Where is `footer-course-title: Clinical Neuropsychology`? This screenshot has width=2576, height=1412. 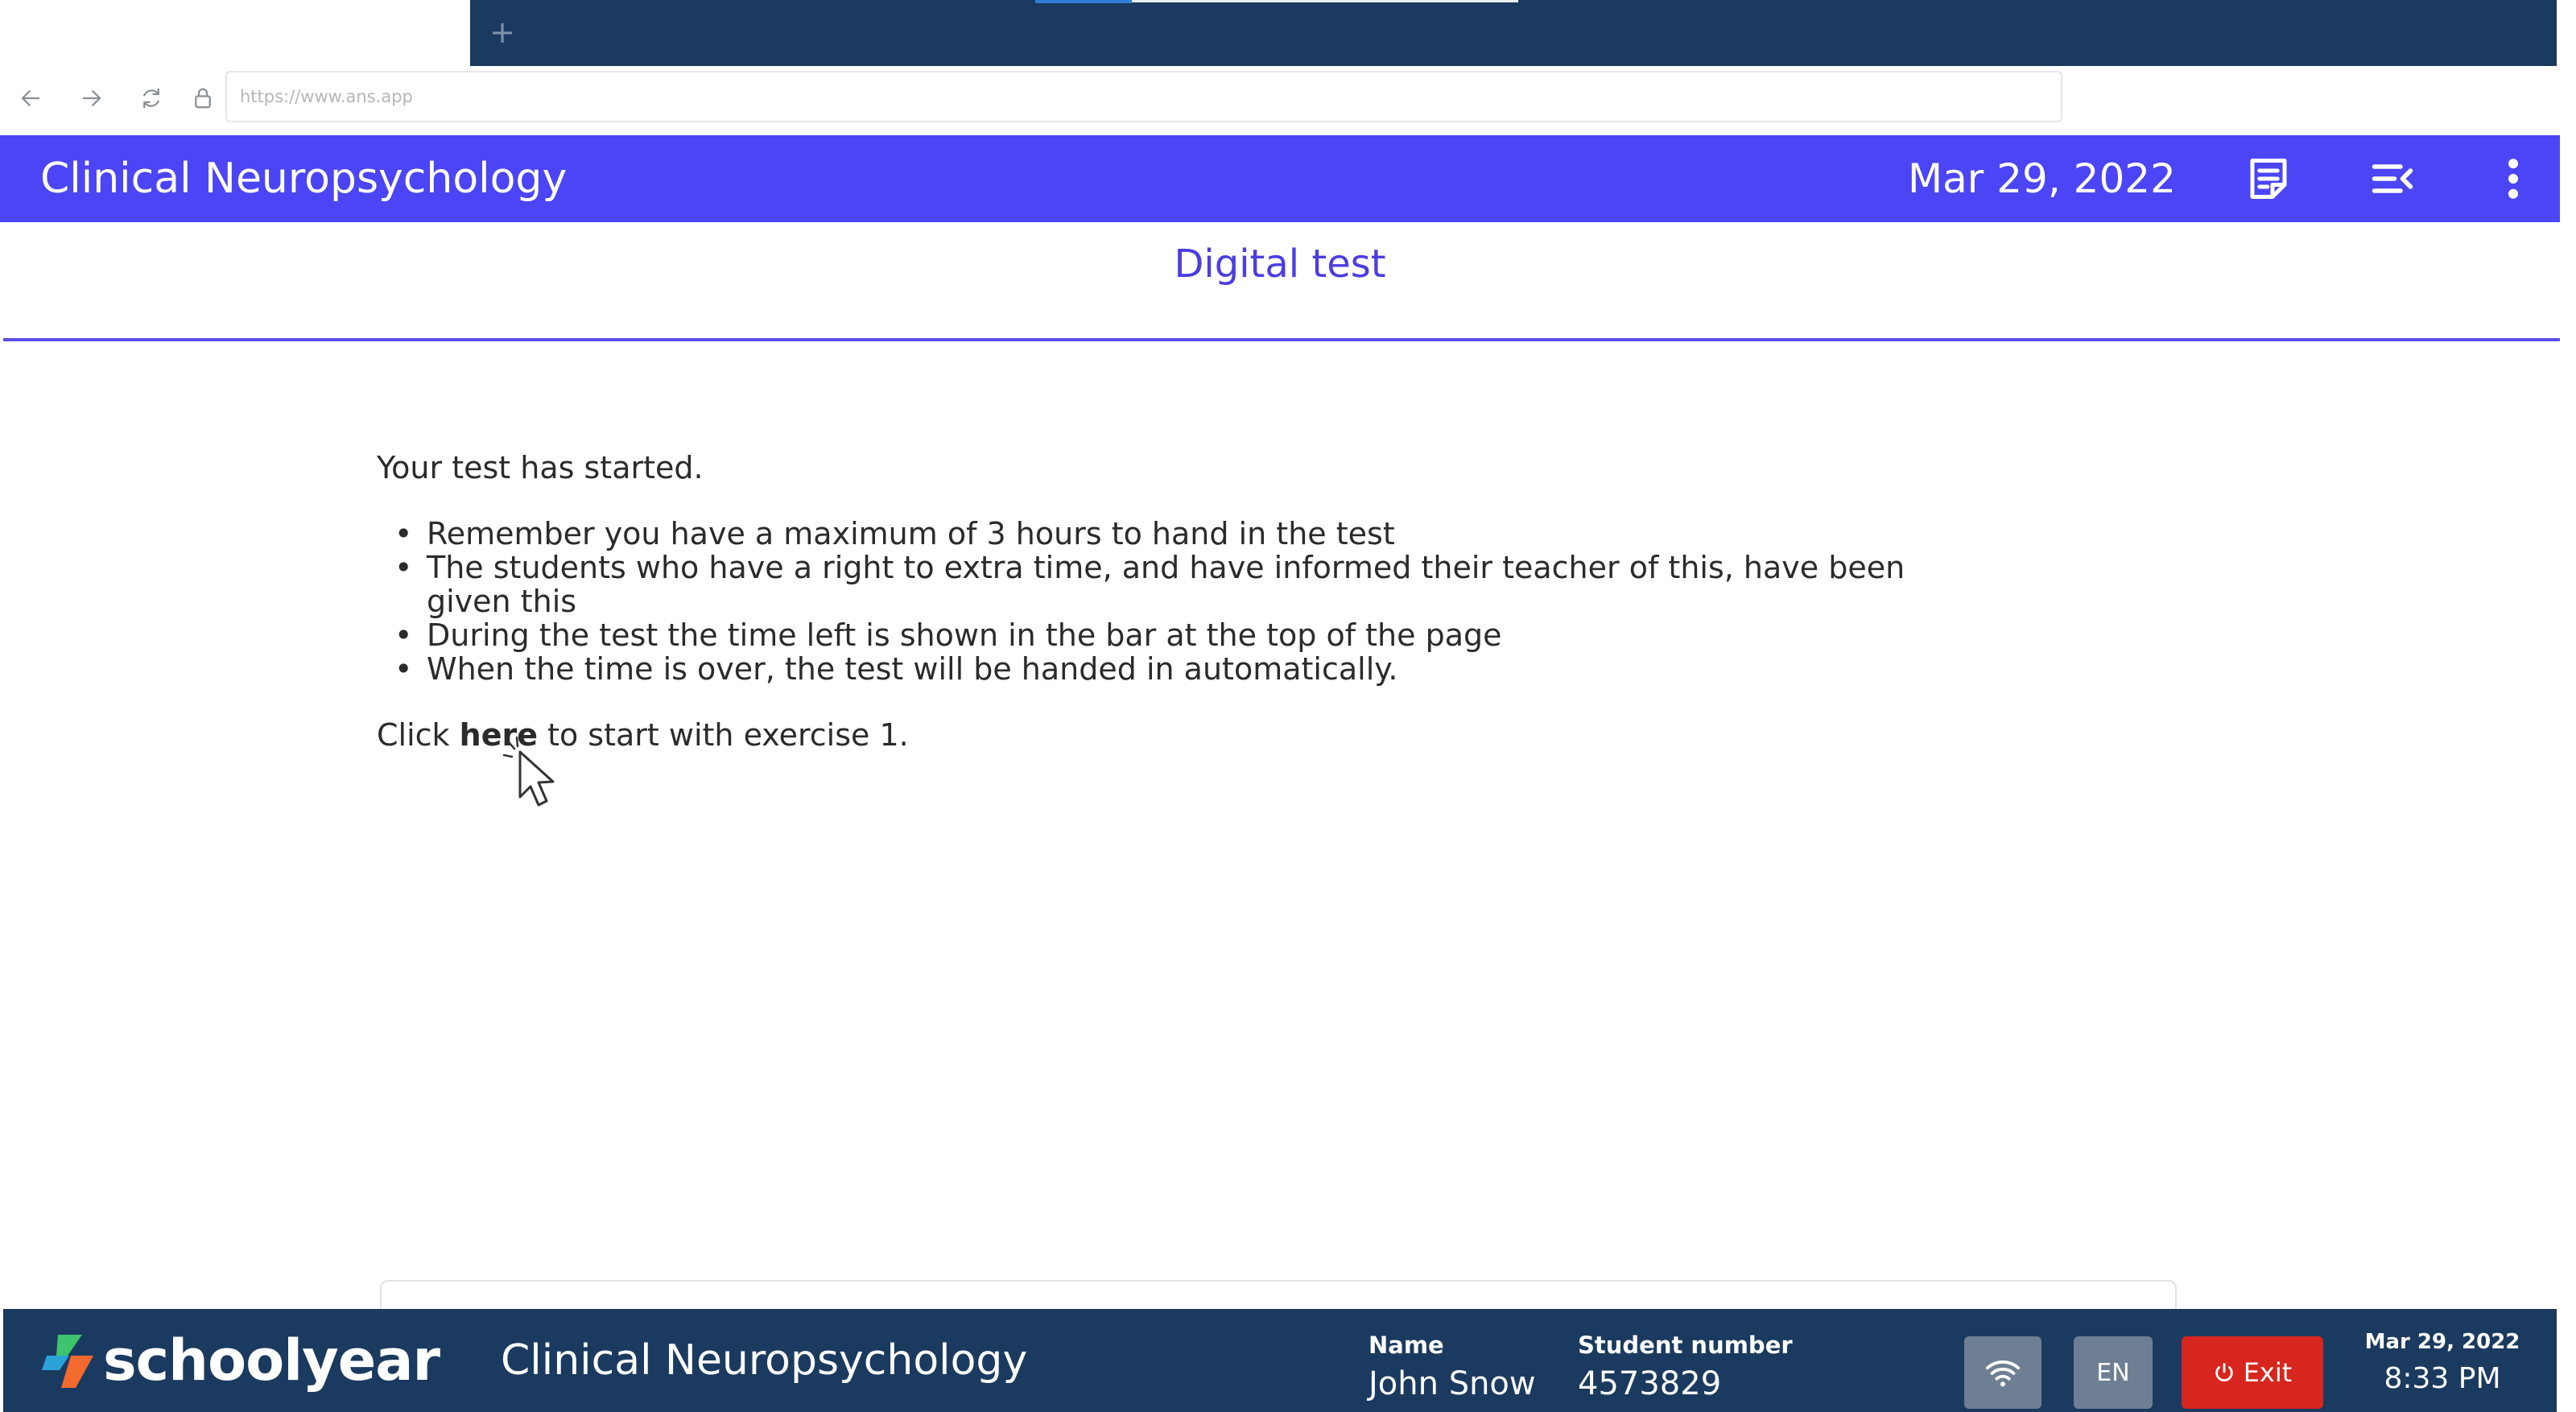
footer-course-title: Clinical Neuropsychology is located at coordinates (764, 1360).